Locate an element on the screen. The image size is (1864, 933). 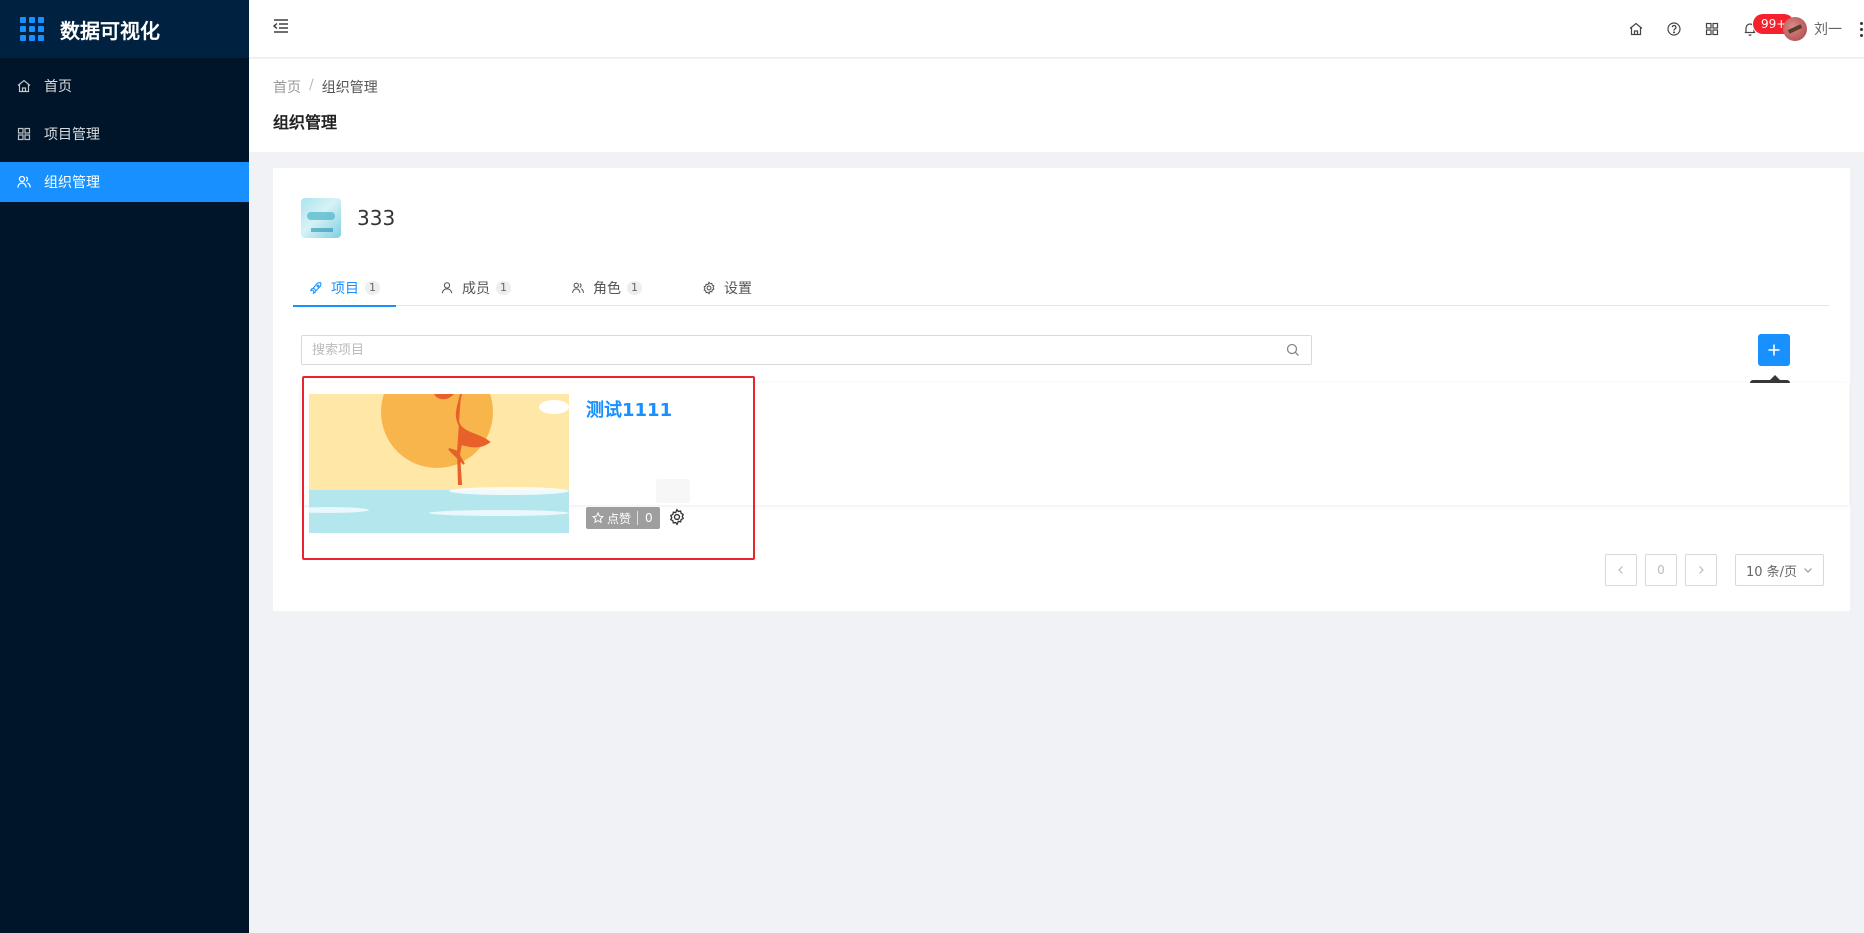
page-title: 组织管理 is located at coordinates (305, 122).